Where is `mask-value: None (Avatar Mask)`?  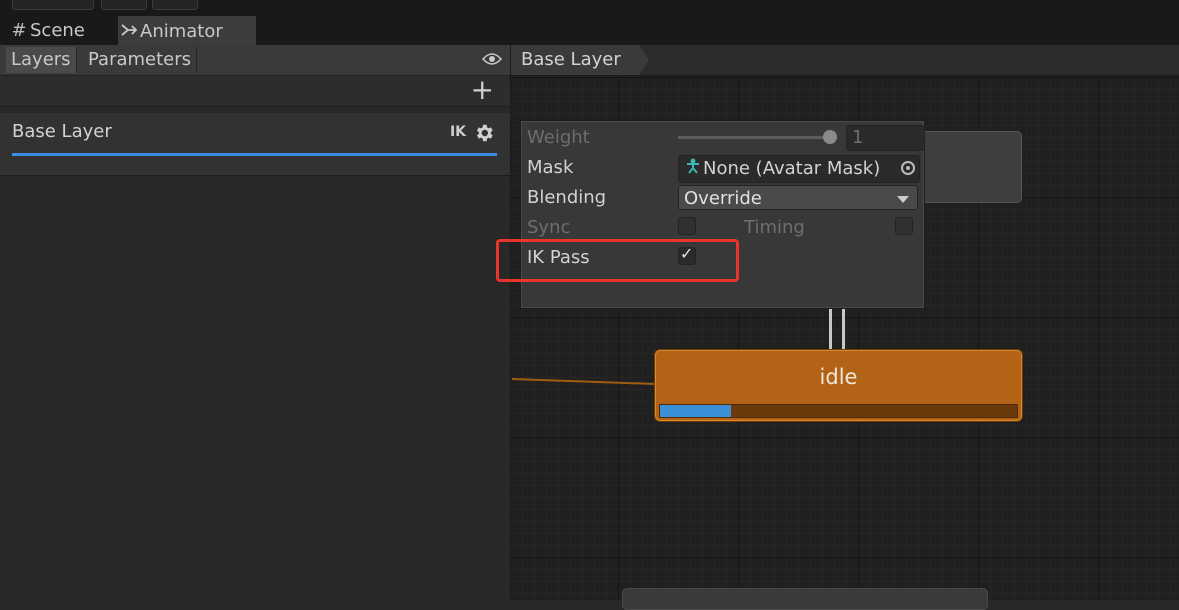
mask-value: None (Avatar Mask) is located at coordinates (792, 168).